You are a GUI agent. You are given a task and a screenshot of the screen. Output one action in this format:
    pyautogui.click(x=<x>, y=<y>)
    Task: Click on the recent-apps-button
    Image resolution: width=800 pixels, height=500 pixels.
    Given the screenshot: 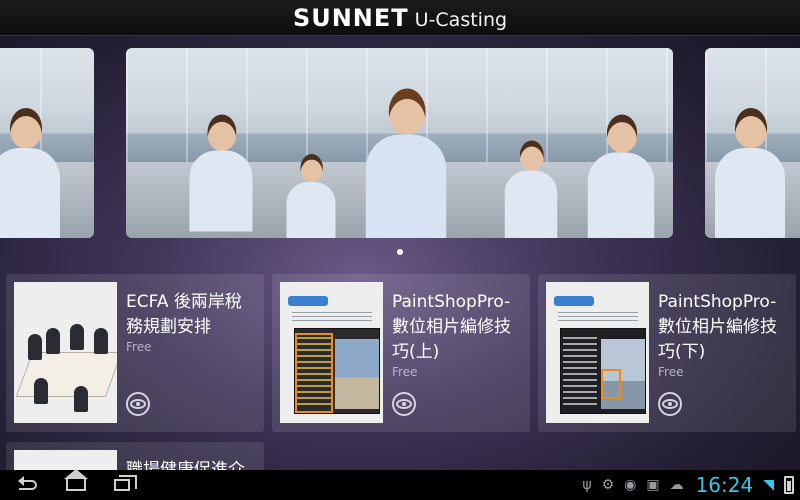 What is the action you would take?
    pyautogui.click(x=122, y=485)
    